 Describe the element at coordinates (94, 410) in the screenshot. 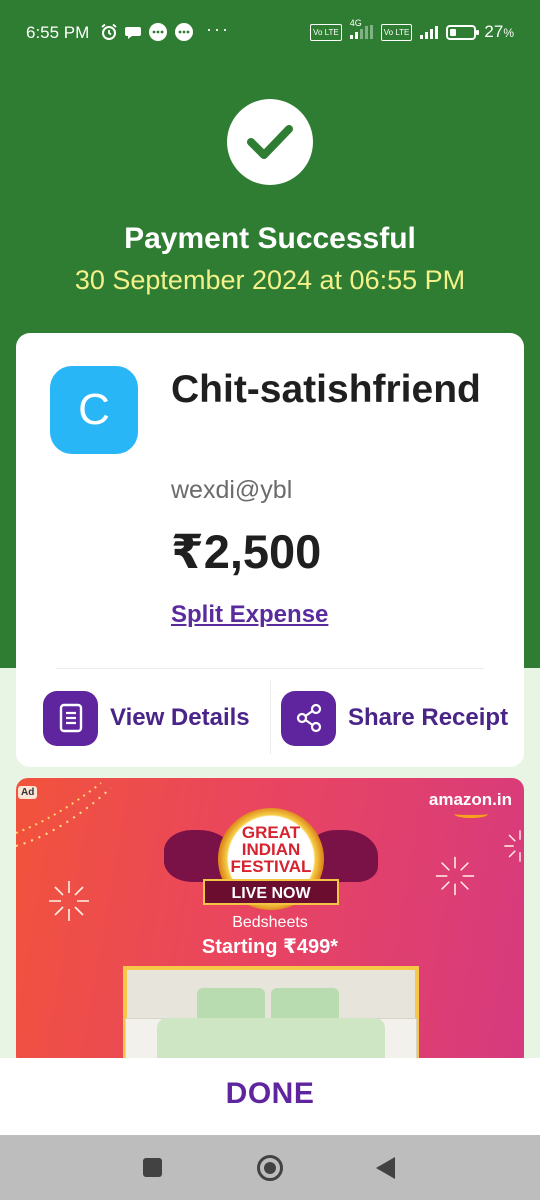

I see `payee-avatar: C` at that location.